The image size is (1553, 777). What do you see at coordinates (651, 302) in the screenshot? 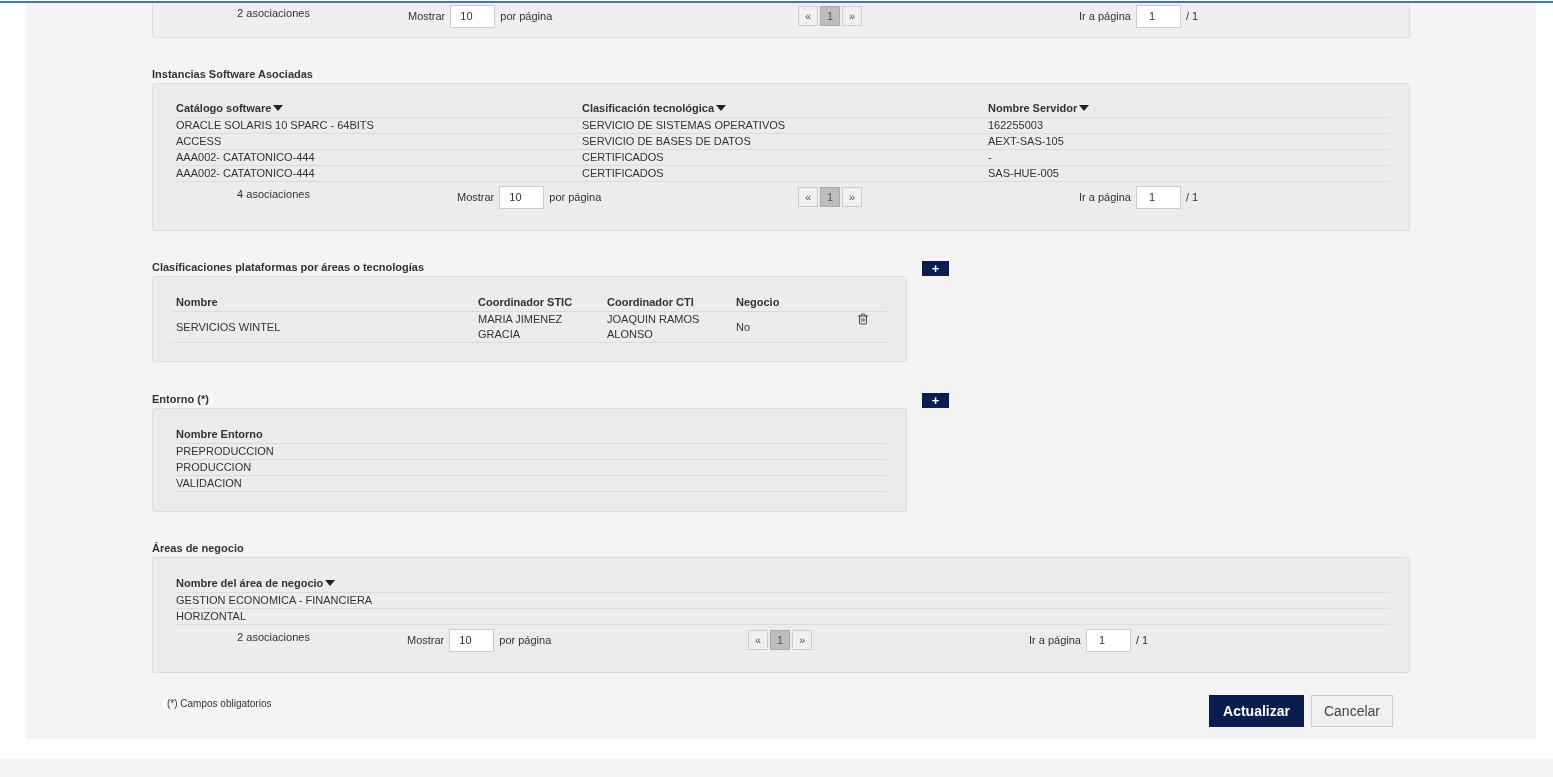
I see `column-header: Coordinador CTI` at bounding box center [651, 302].